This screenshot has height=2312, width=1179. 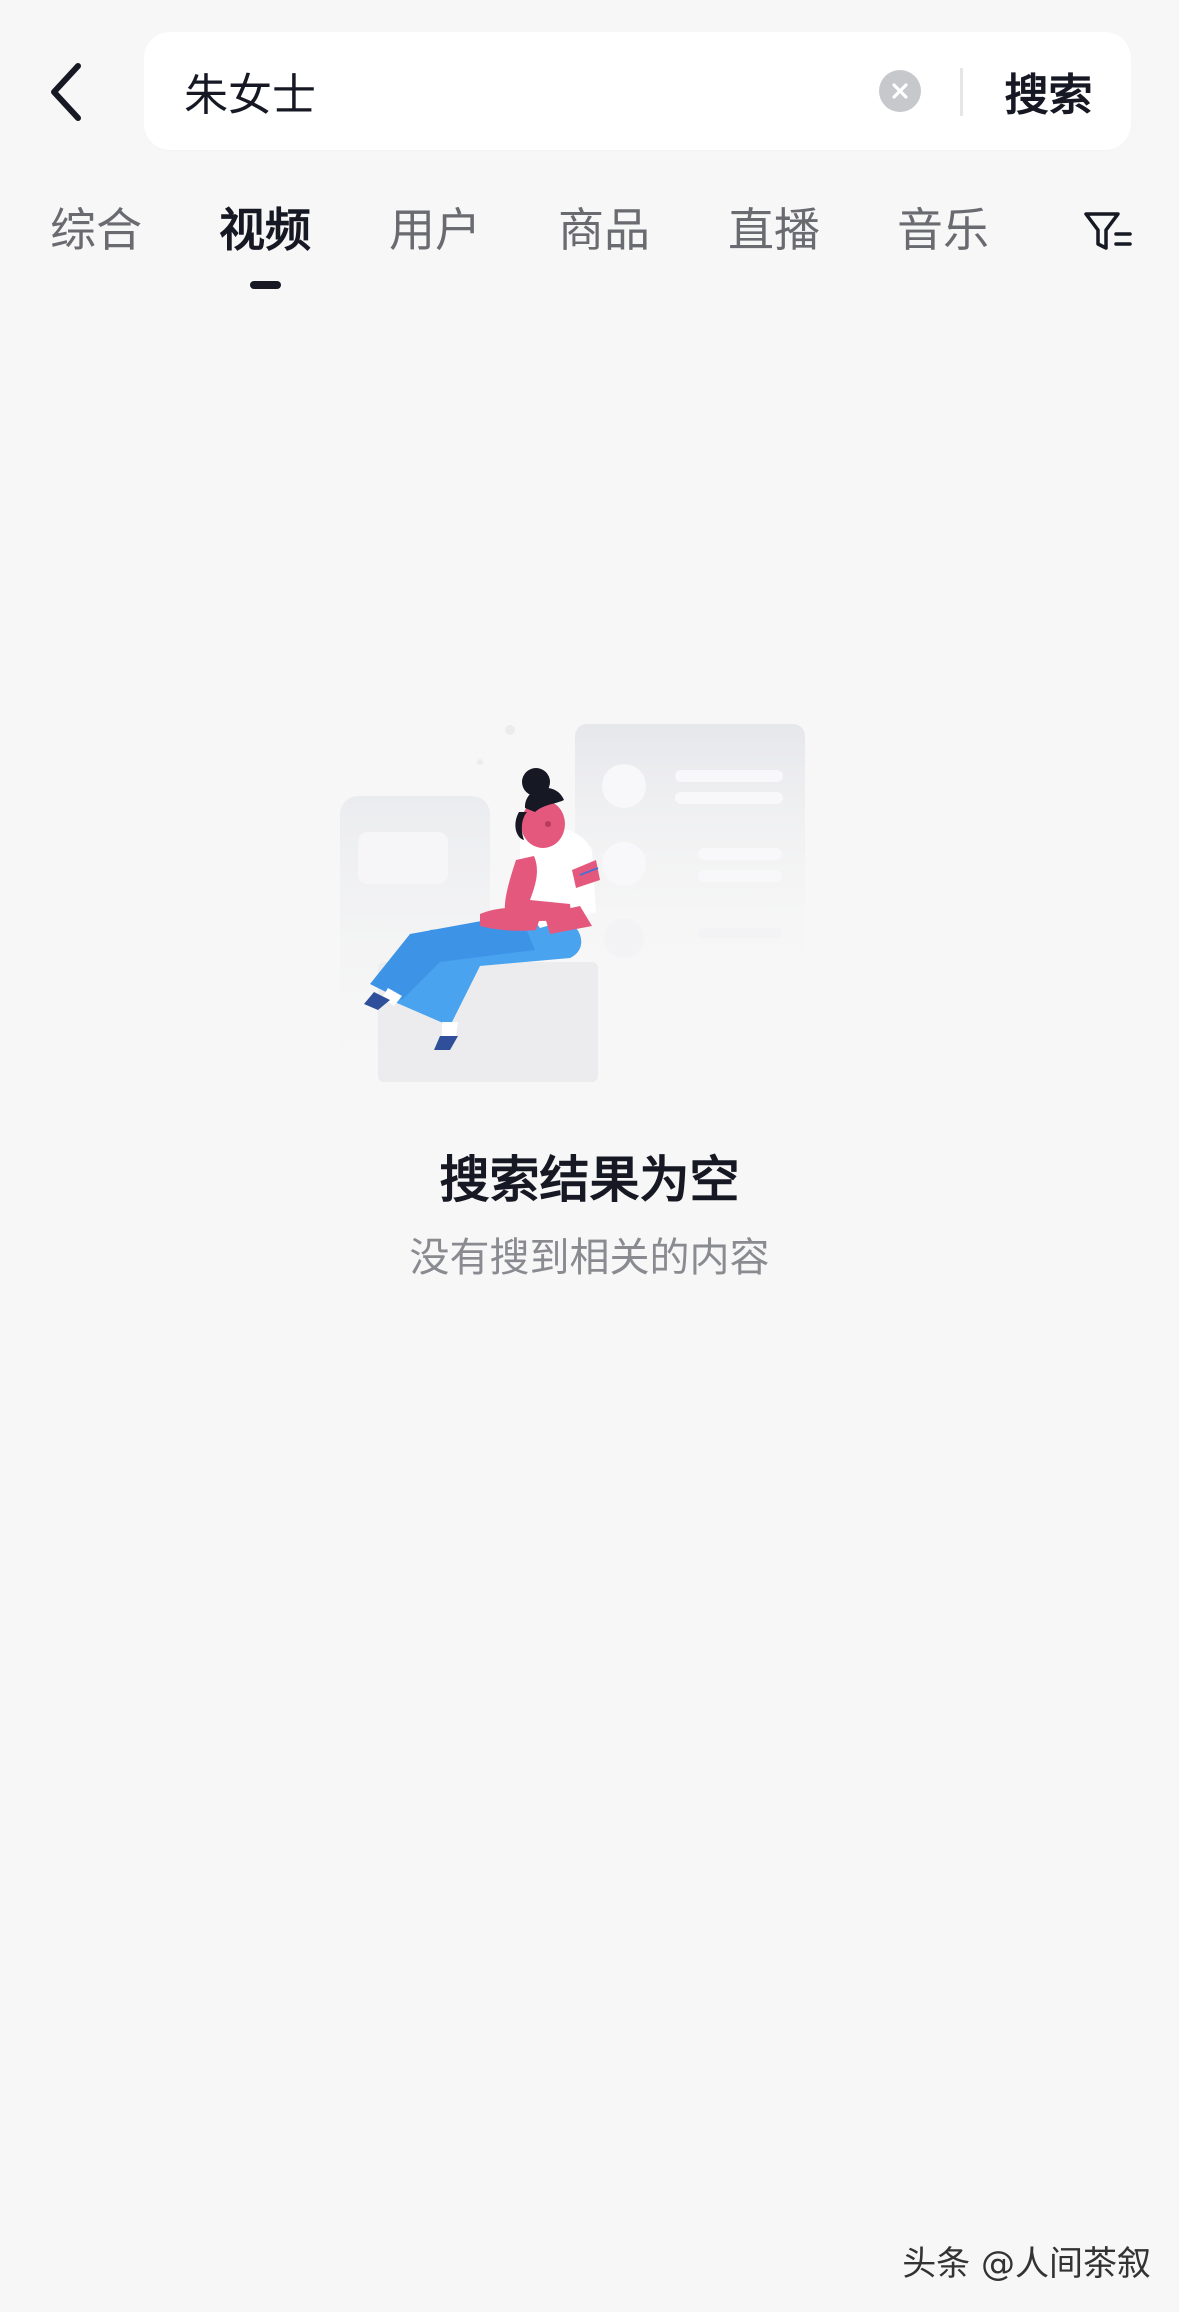 I want to click on person-sitting-empty-illustration, so click(x=572, y=905).